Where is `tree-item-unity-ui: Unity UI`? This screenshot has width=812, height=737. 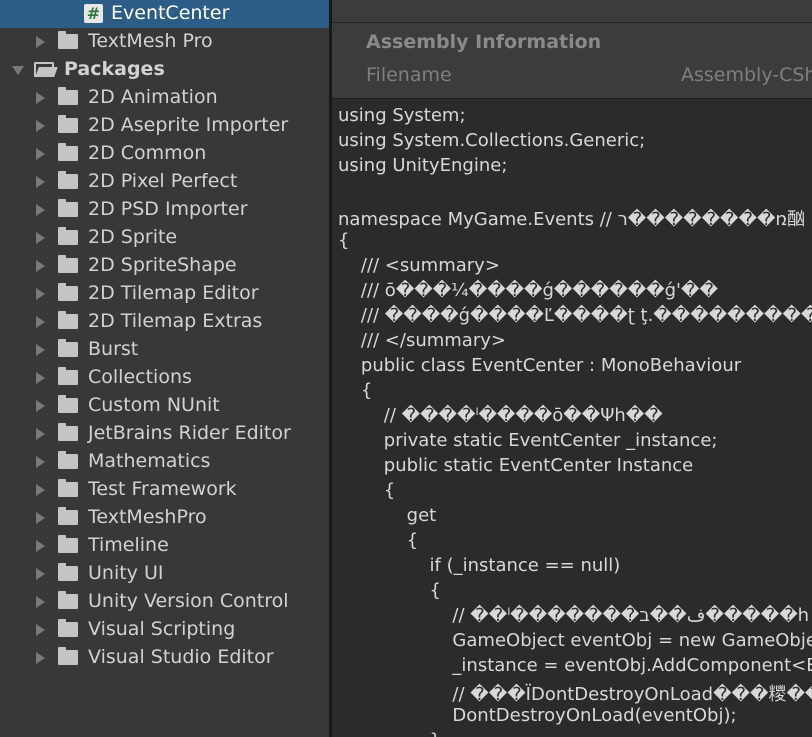 tree-item-unity-ui: Unity UI is located at coordinates (164, 574).